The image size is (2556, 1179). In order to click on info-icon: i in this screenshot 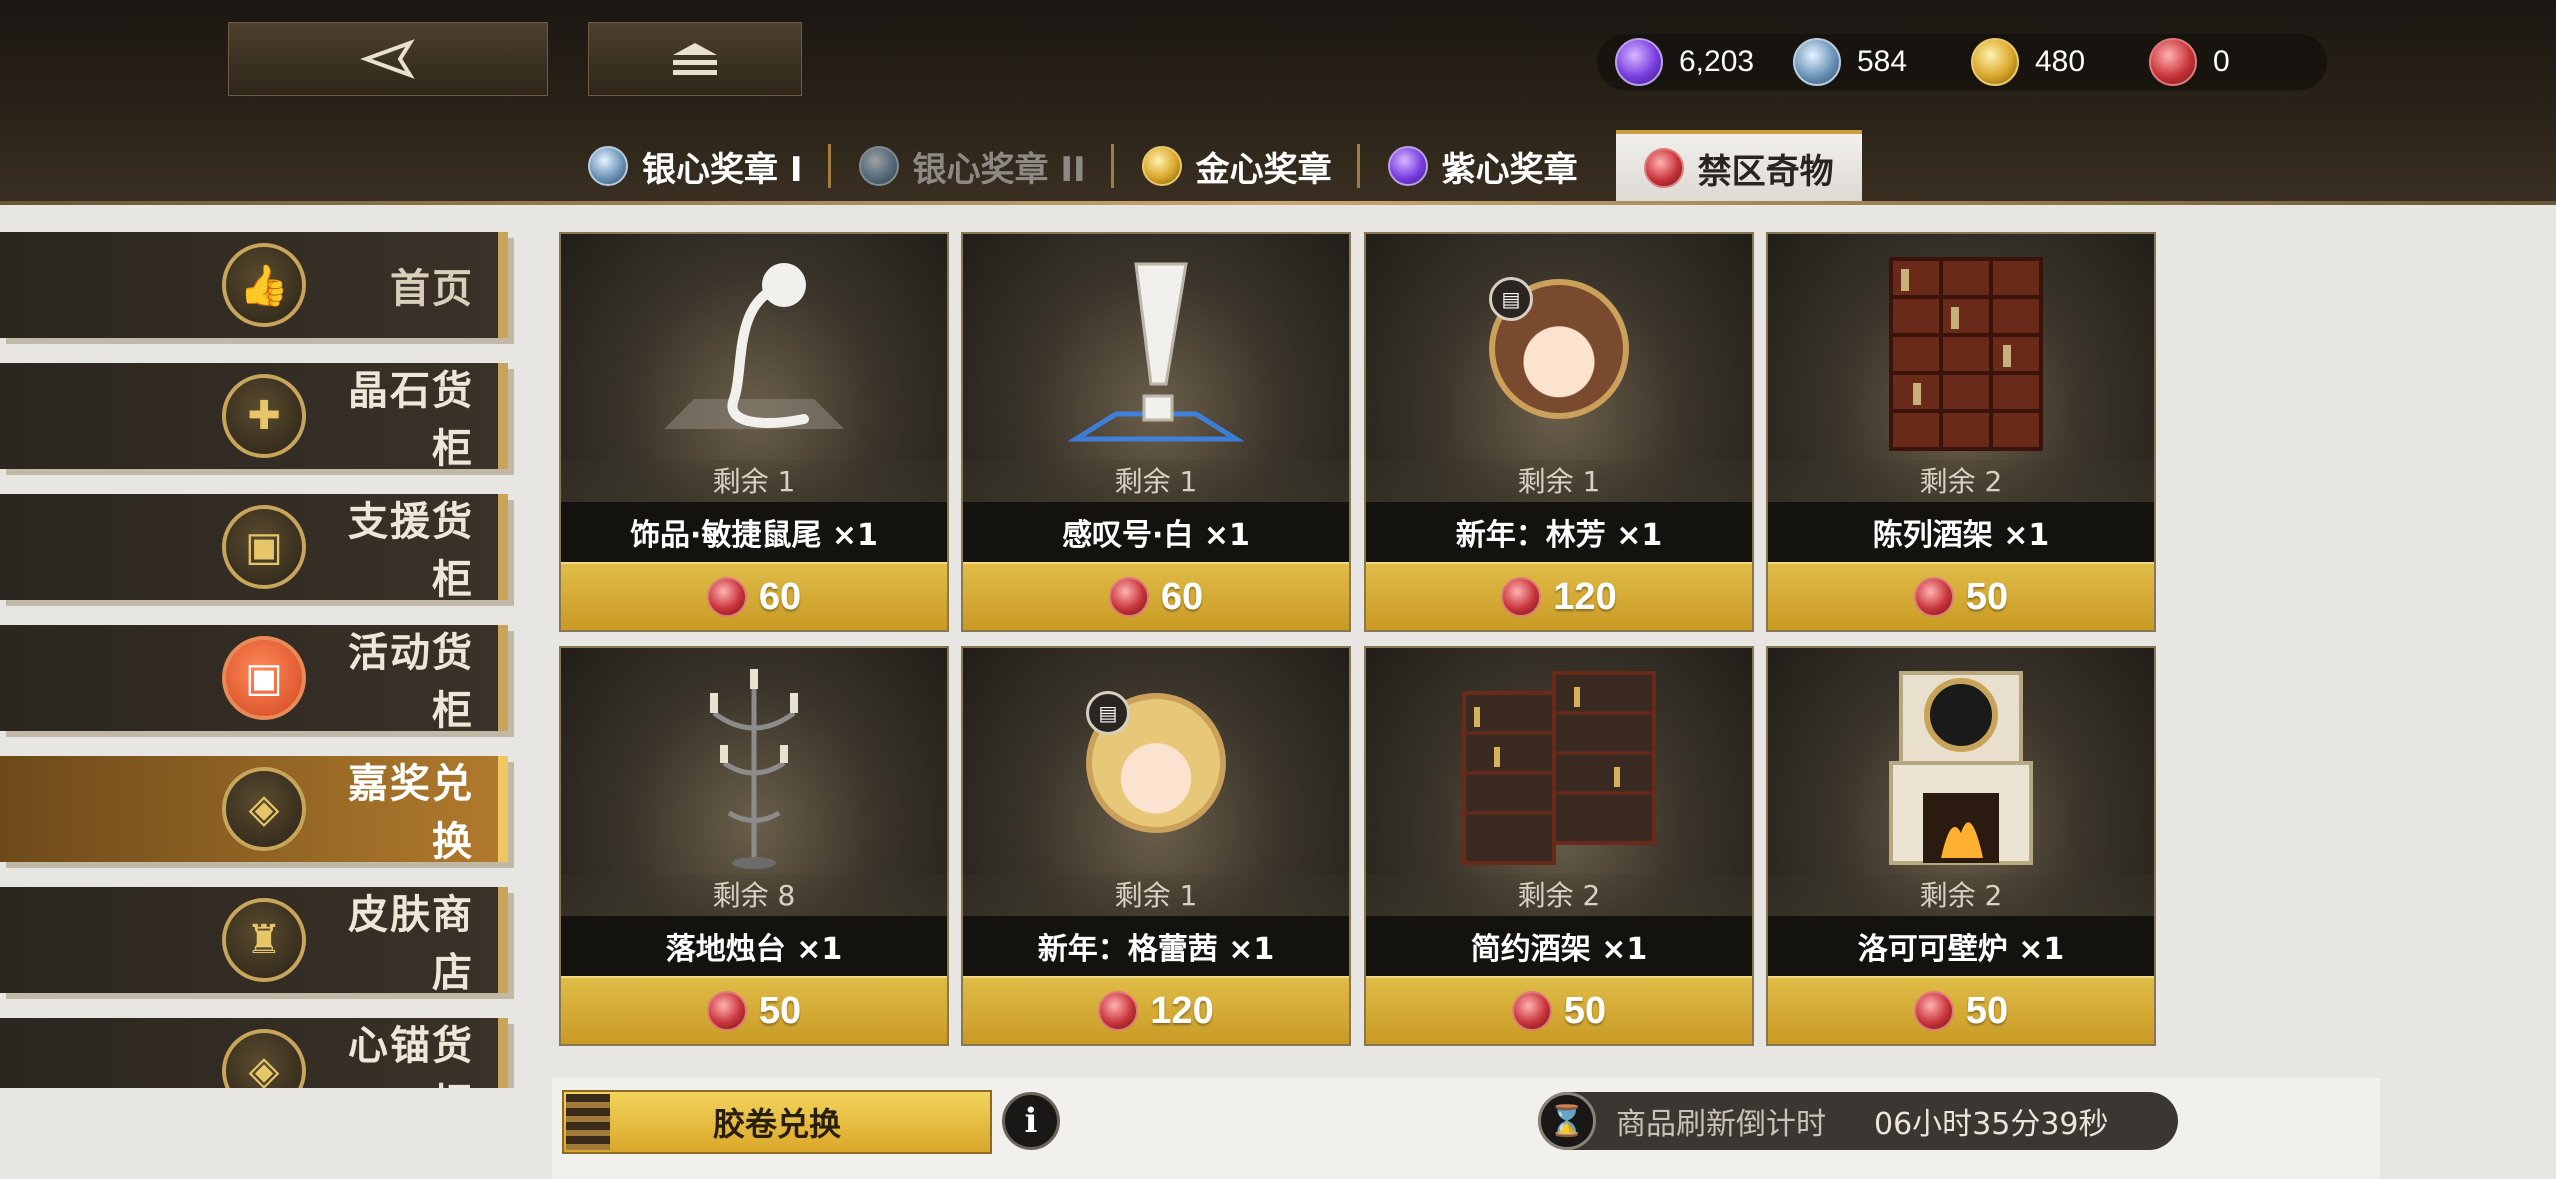, I will do `click(1031, 1121)`.